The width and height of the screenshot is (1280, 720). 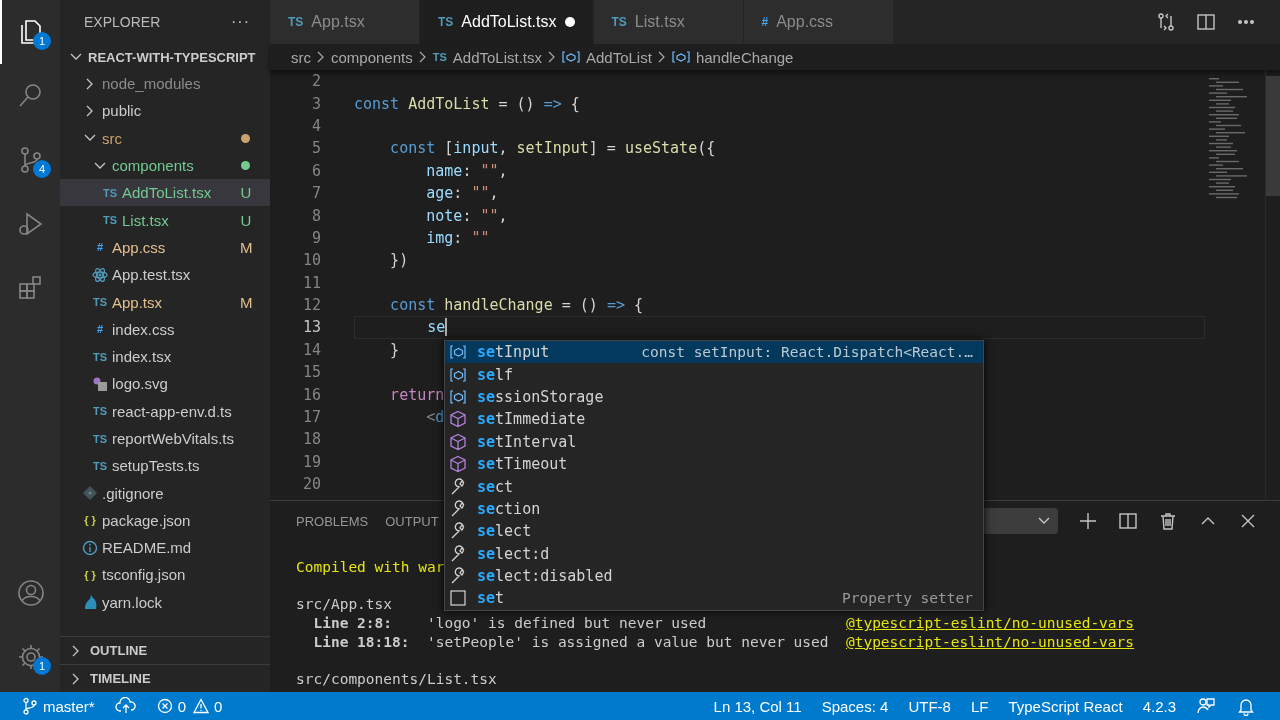 I want to click on variable-icon, so click(x=458, y=374).